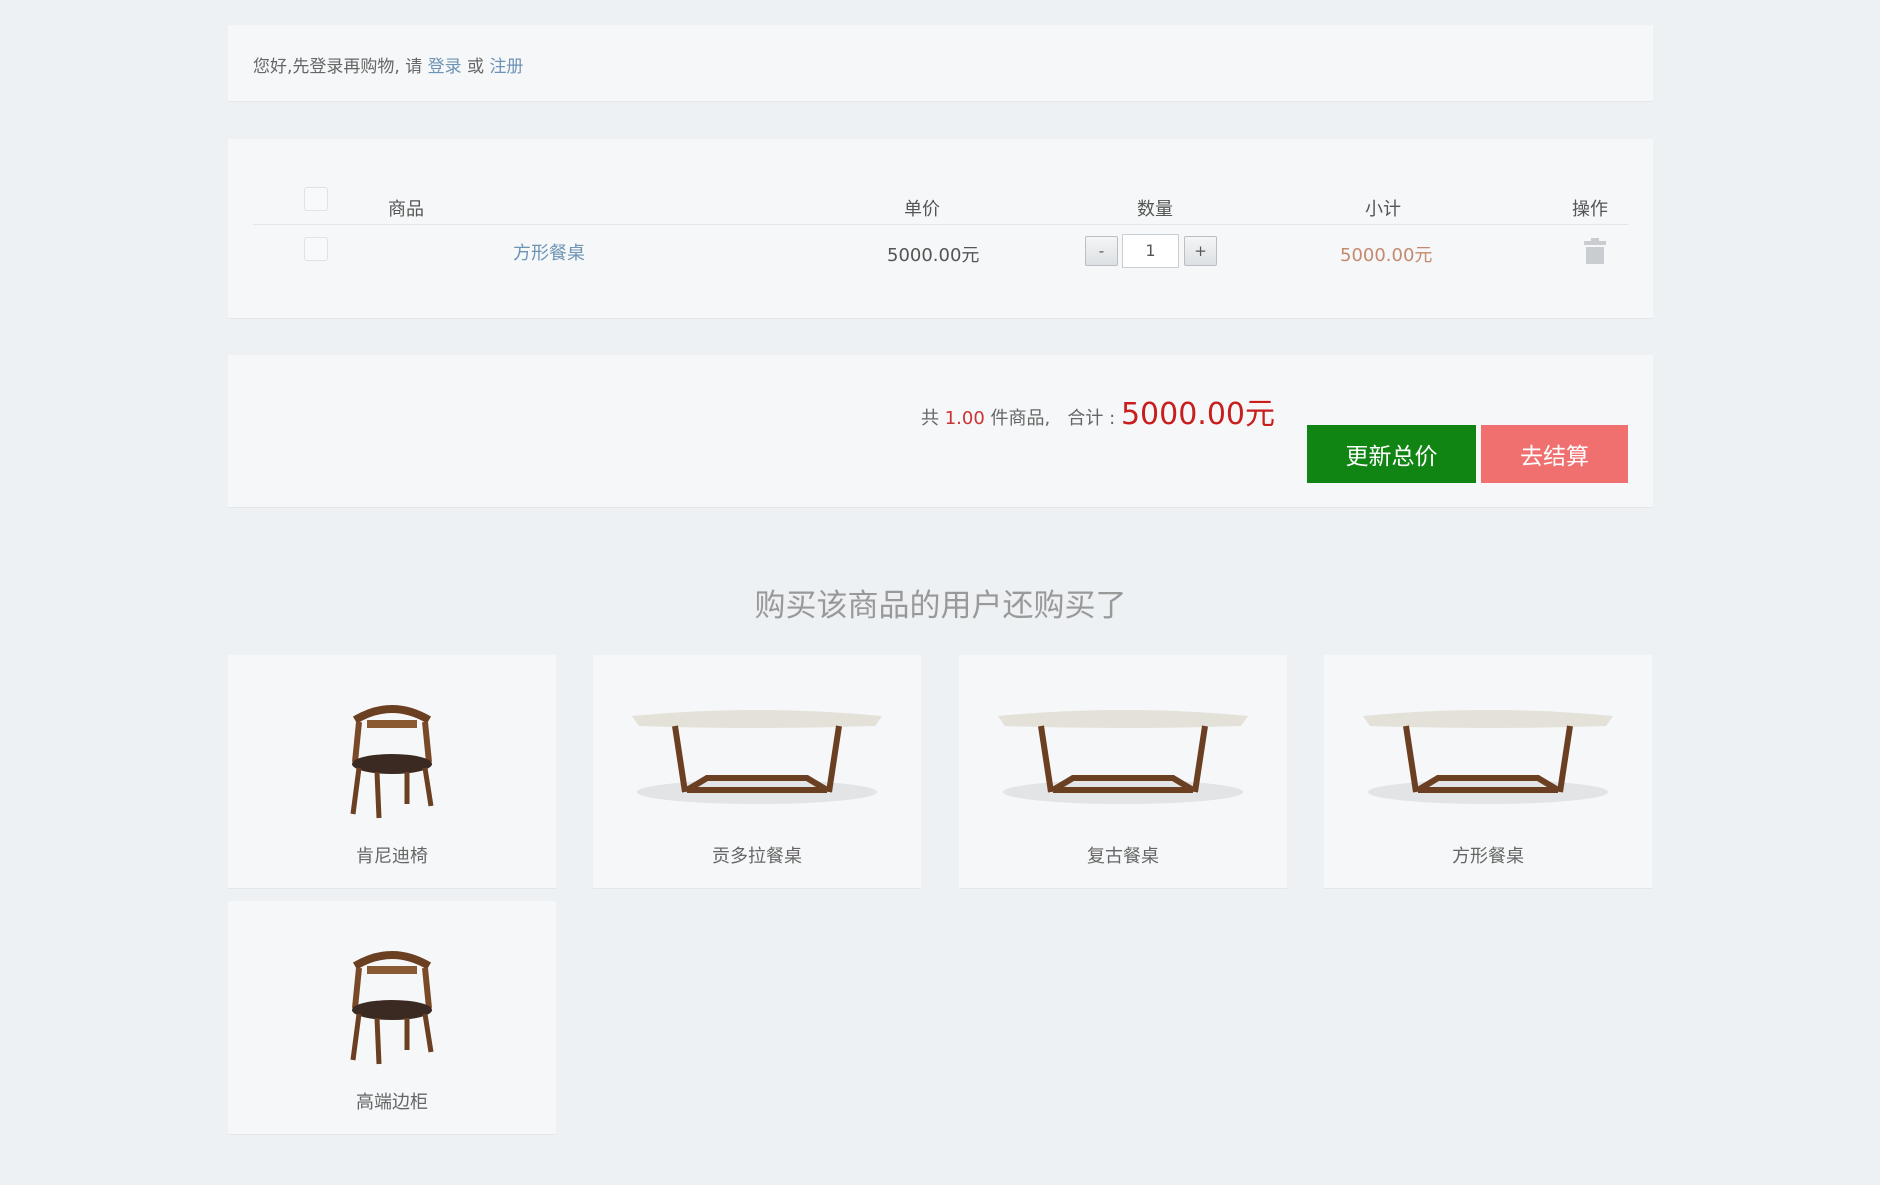 Image resolution: width=1880 pixels, height=1185 pixels. Describe the element at coordinates (1391, 454) in the screenshot. I see `update-total-button: 更新总价` at that location.